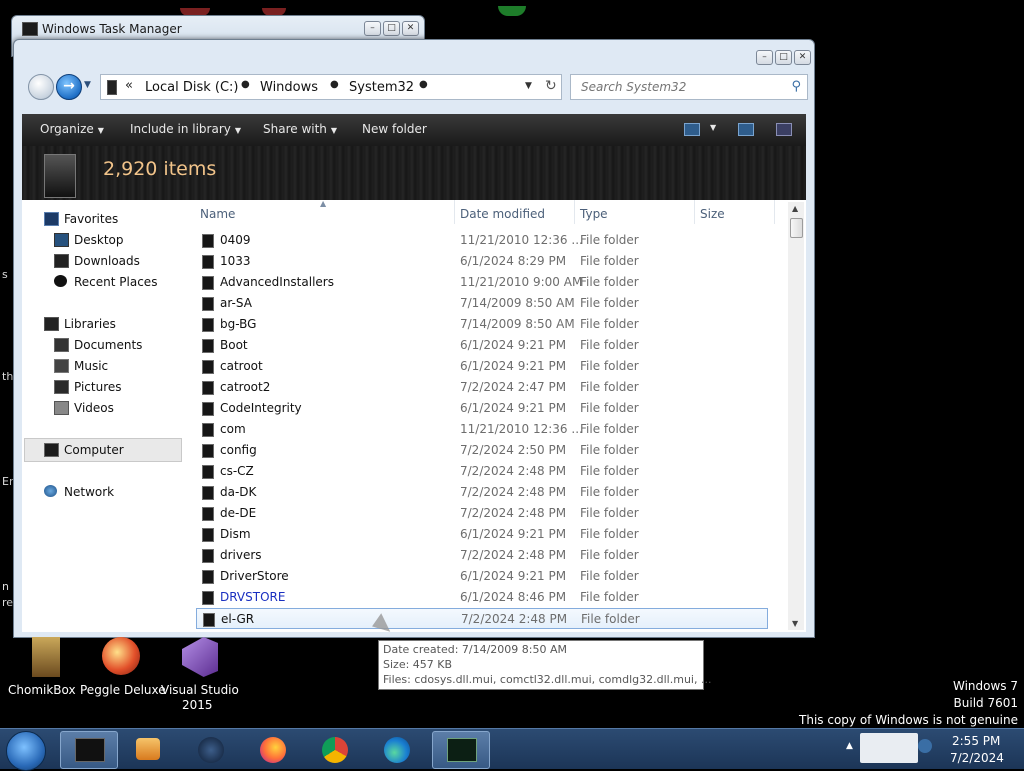  Describe the element at coordinates (45, 663) in the screenshot. I see `chomikbox-desktop-icon` at that location.